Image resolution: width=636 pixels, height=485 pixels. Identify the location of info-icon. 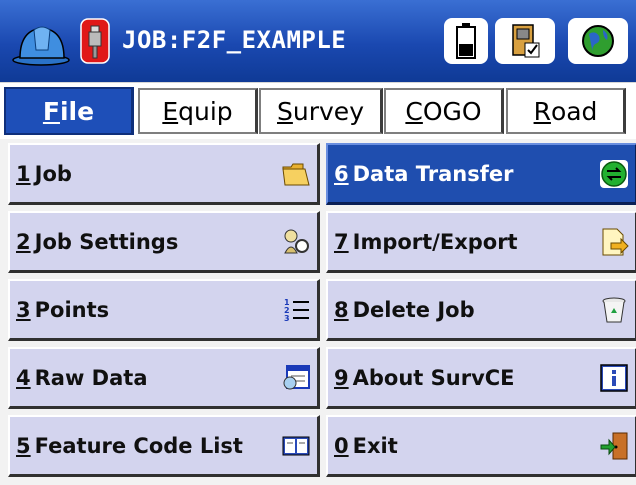
(614, 378).